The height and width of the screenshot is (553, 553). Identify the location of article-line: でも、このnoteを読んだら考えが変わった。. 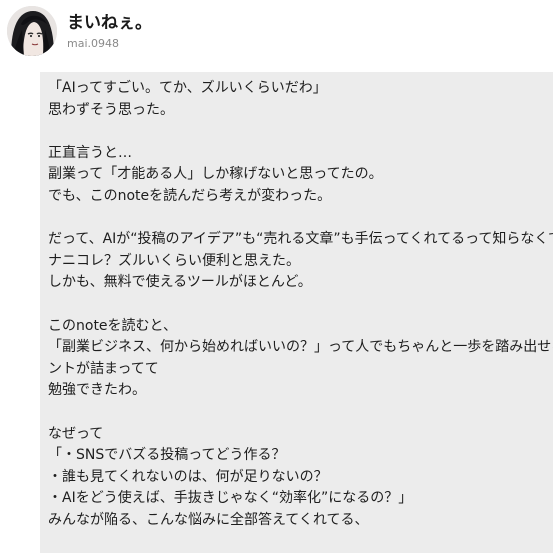
(190, 195).